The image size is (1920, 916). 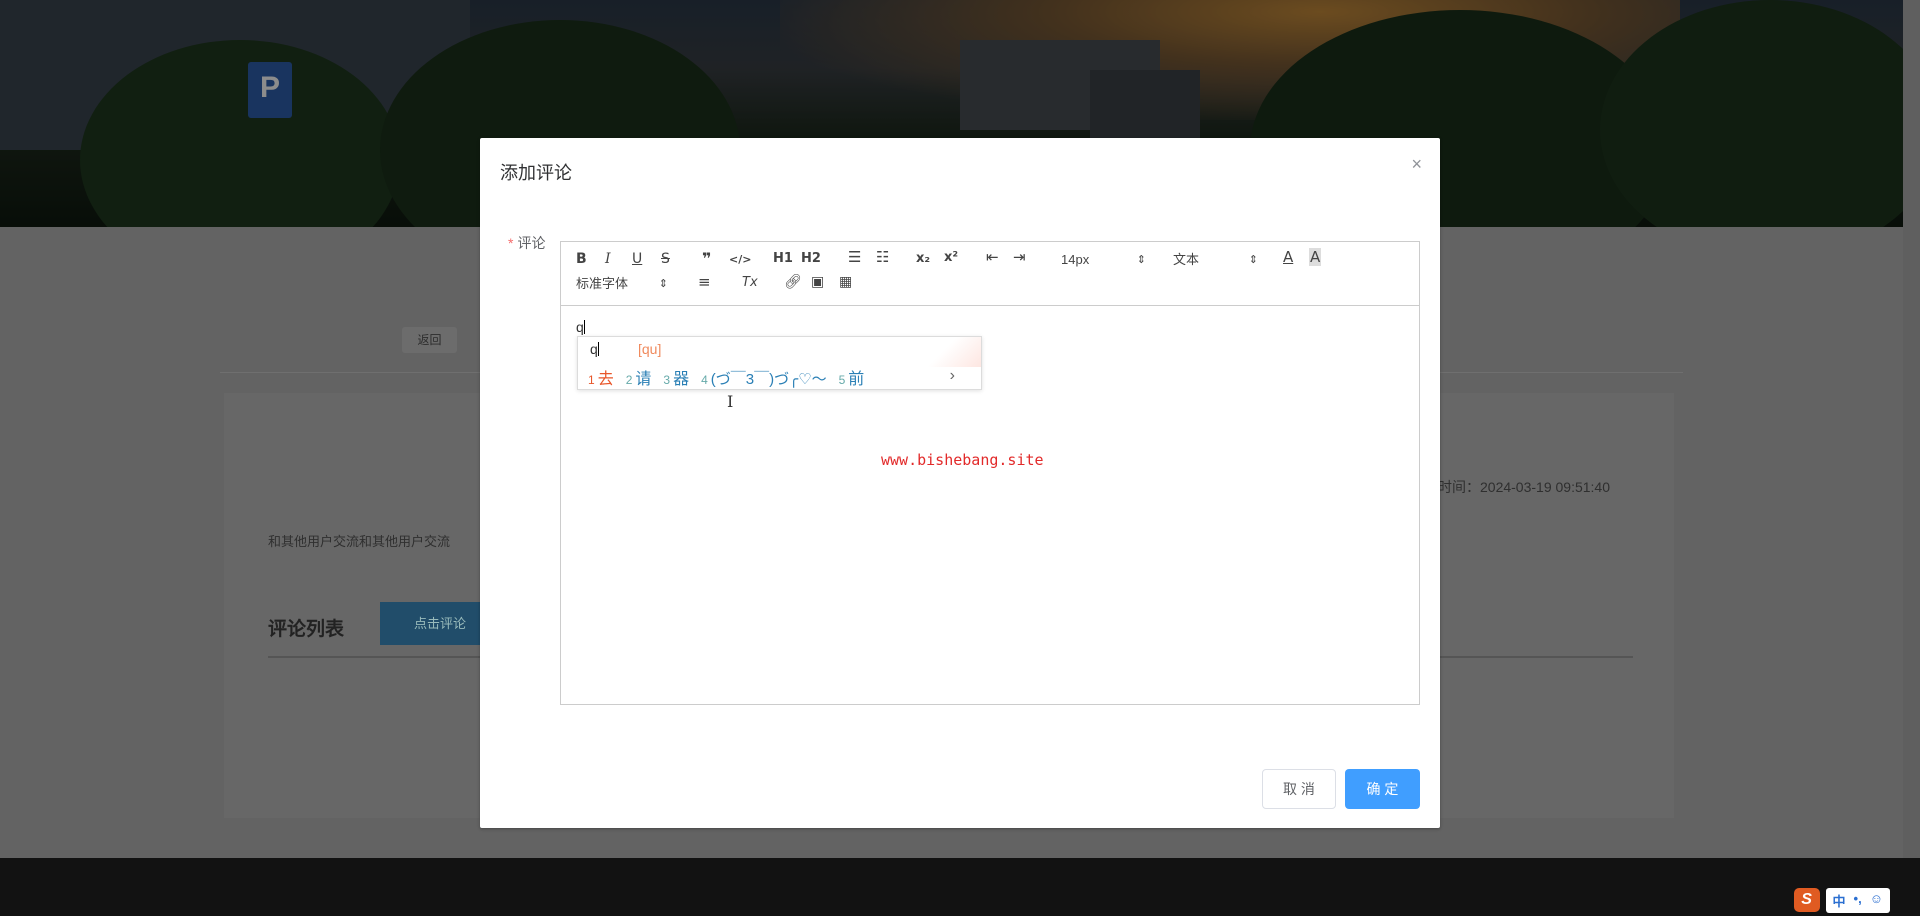 I want to click on ime-candidate-popup: q [qu] 1去 2请 3器 4 (づ￣3￣)づ╭♡～ 5前 ›, so click(x=779, y=363).